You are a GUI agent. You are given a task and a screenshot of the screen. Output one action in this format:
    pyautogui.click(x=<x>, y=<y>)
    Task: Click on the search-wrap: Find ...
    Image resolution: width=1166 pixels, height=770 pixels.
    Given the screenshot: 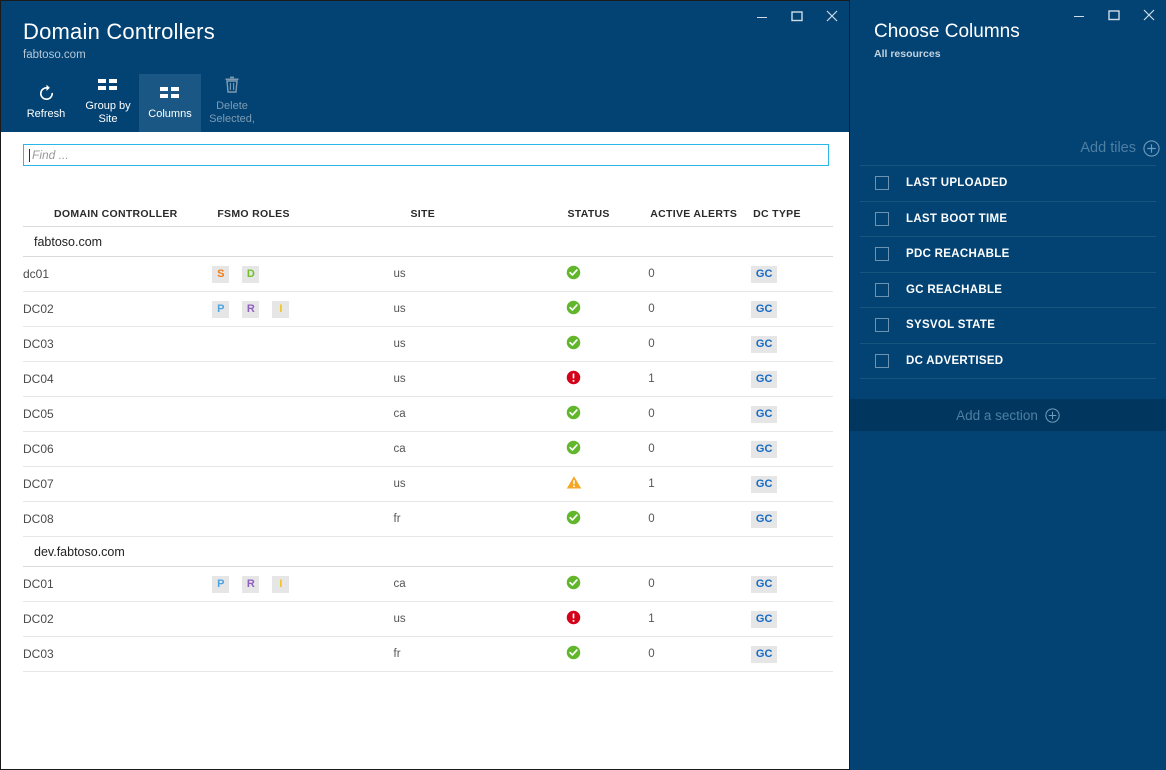 What is the action you would take?
    pyautogui.click(x=425, y=149)
    